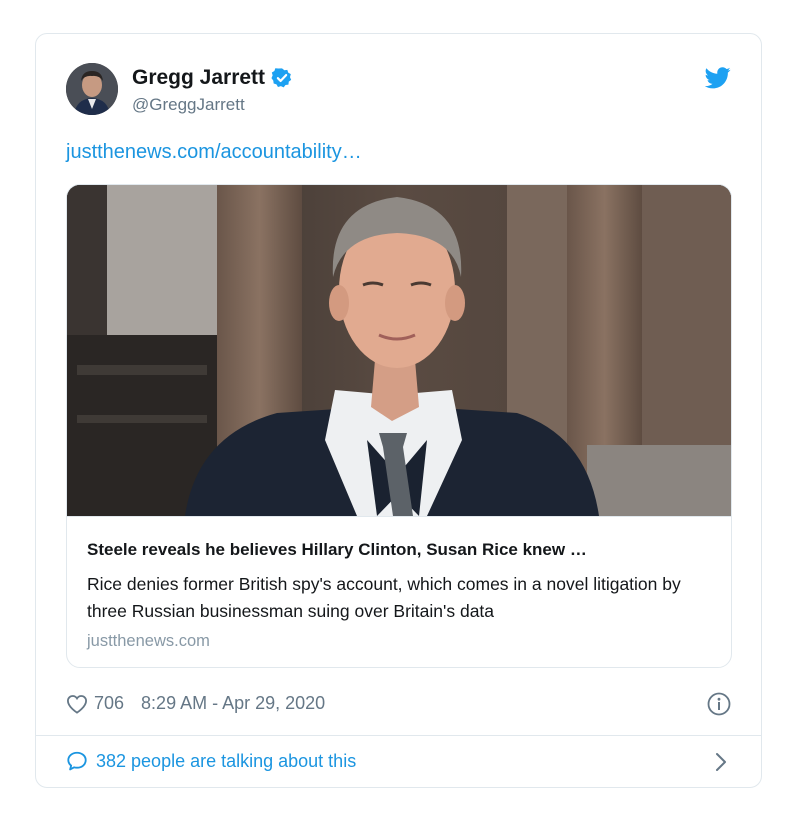 The width and height of the screenshot is (799, 840). I want to click on tweet-meta: 706 8:29 AM - Apr 29, 2020, so click(195, 703).